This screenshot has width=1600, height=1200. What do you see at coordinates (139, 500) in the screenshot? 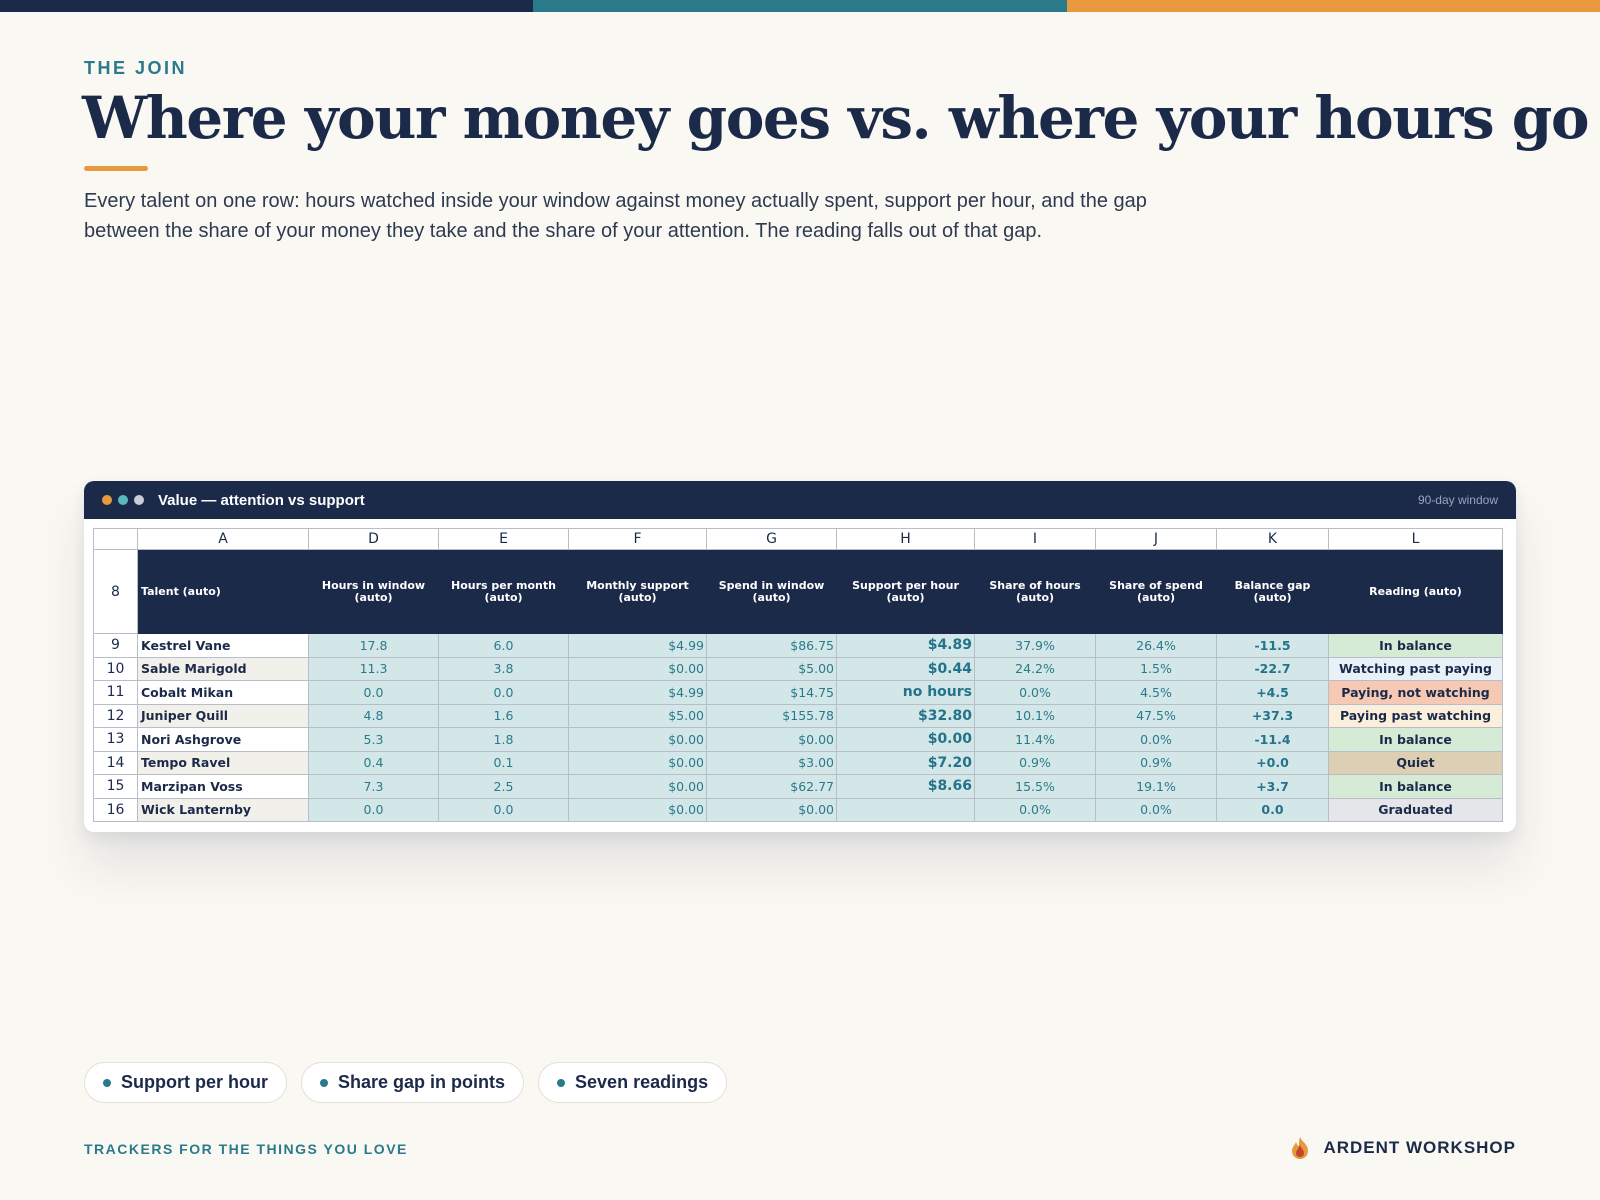
I see `window-dot-grey` at bounding box center [139, 500].